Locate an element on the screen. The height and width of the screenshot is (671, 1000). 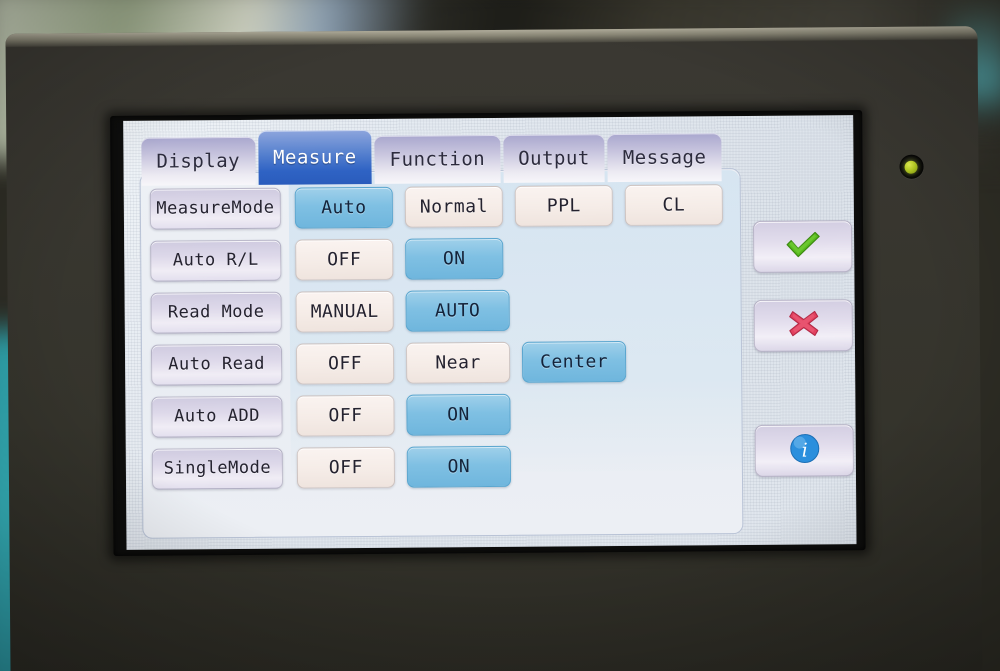
row-label-text: Read Mode is located at coordinates (216, 312).